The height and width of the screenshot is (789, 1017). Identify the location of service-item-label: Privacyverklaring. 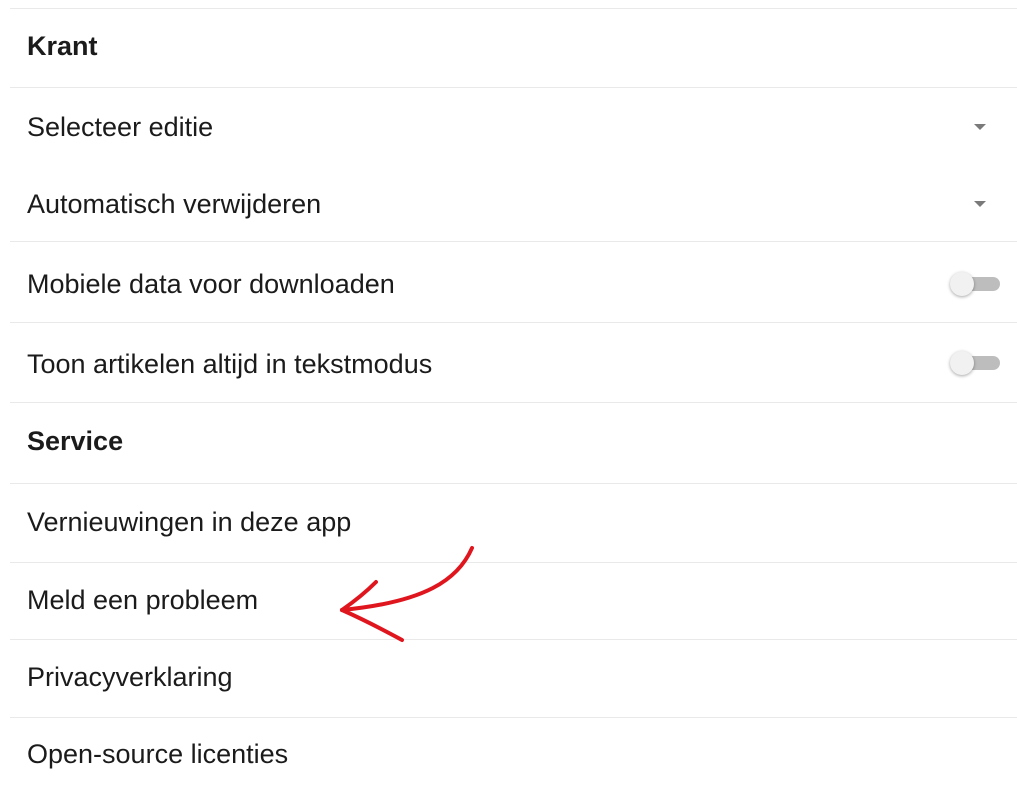
(130, 676).